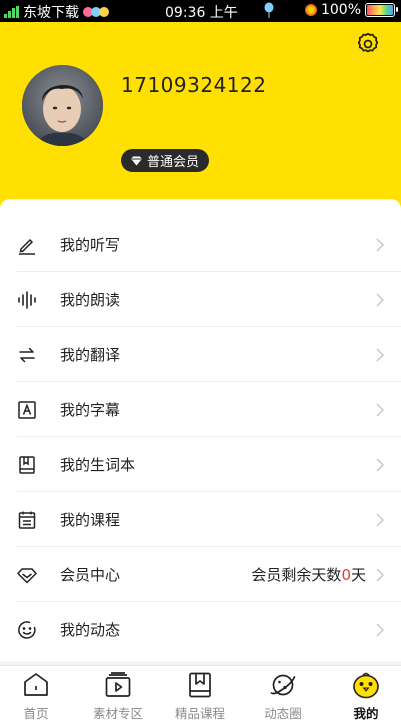 This screenshot has height=721, width=401. I want to click on planet-icon, so click(283, 685).